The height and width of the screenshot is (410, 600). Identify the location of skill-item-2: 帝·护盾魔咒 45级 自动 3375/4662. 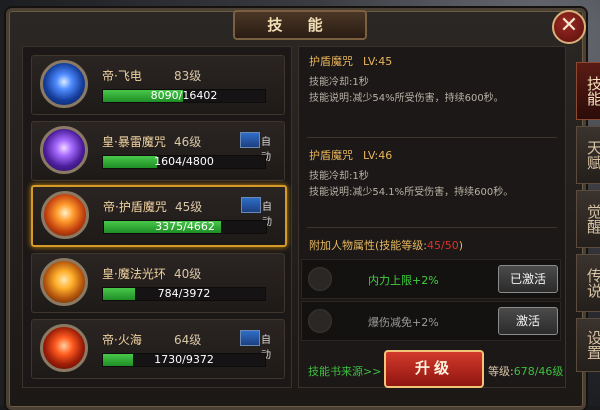
(159, 216).